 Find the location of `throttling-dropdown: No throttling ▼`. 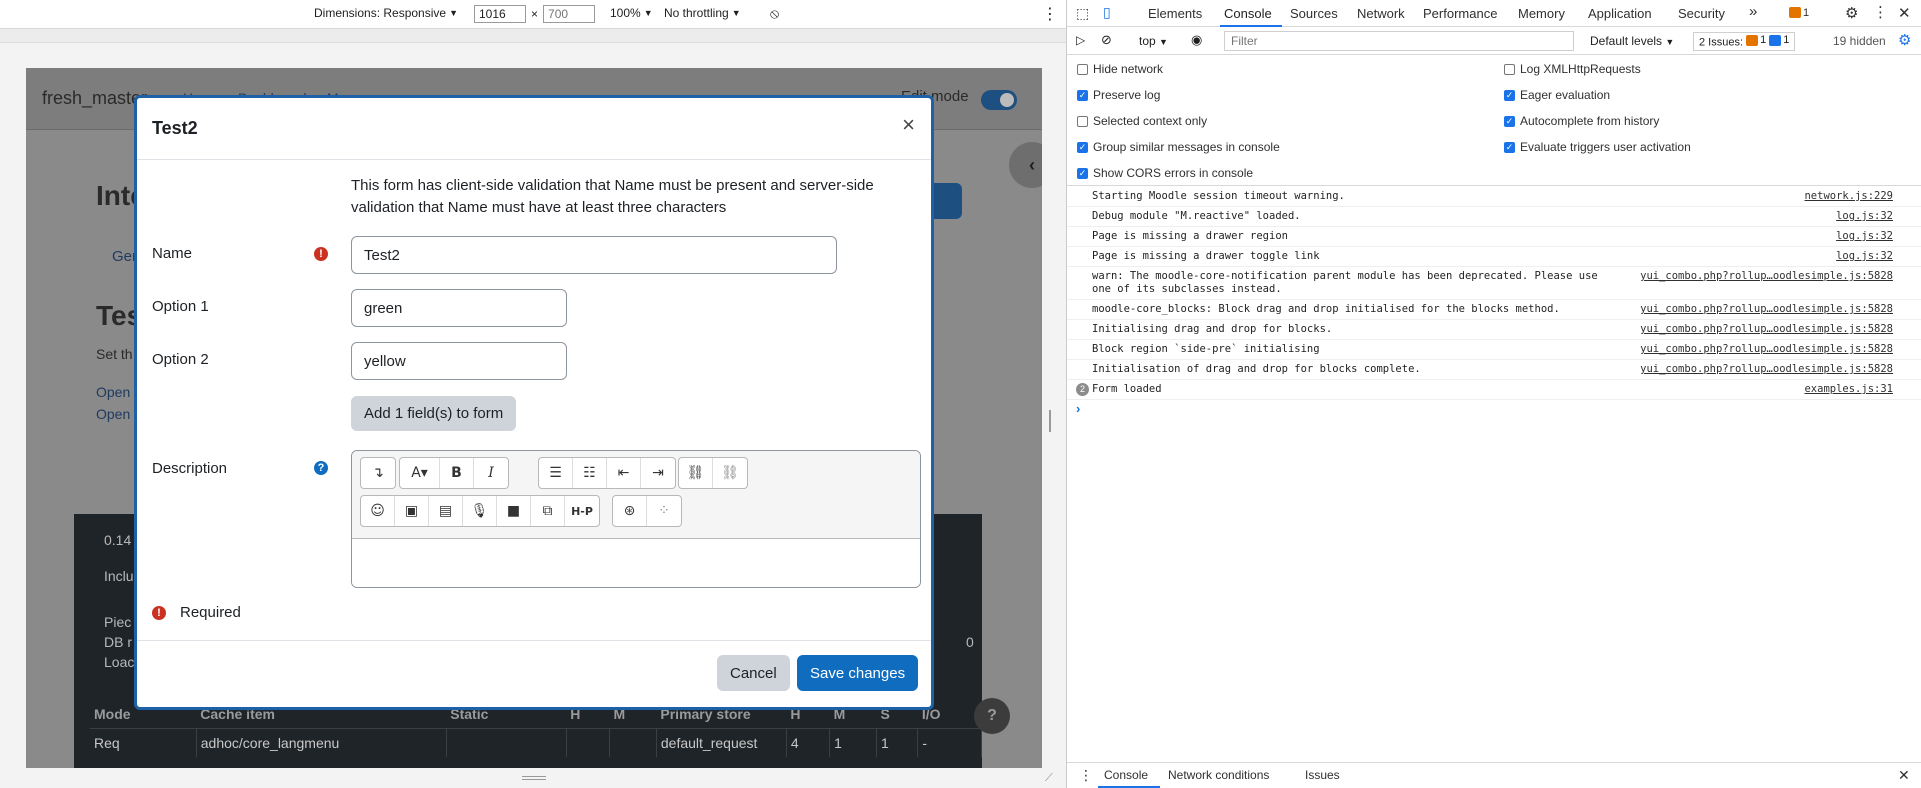

throttling-dropdown: No throttling ▼ is located at coordinates (702, 13).